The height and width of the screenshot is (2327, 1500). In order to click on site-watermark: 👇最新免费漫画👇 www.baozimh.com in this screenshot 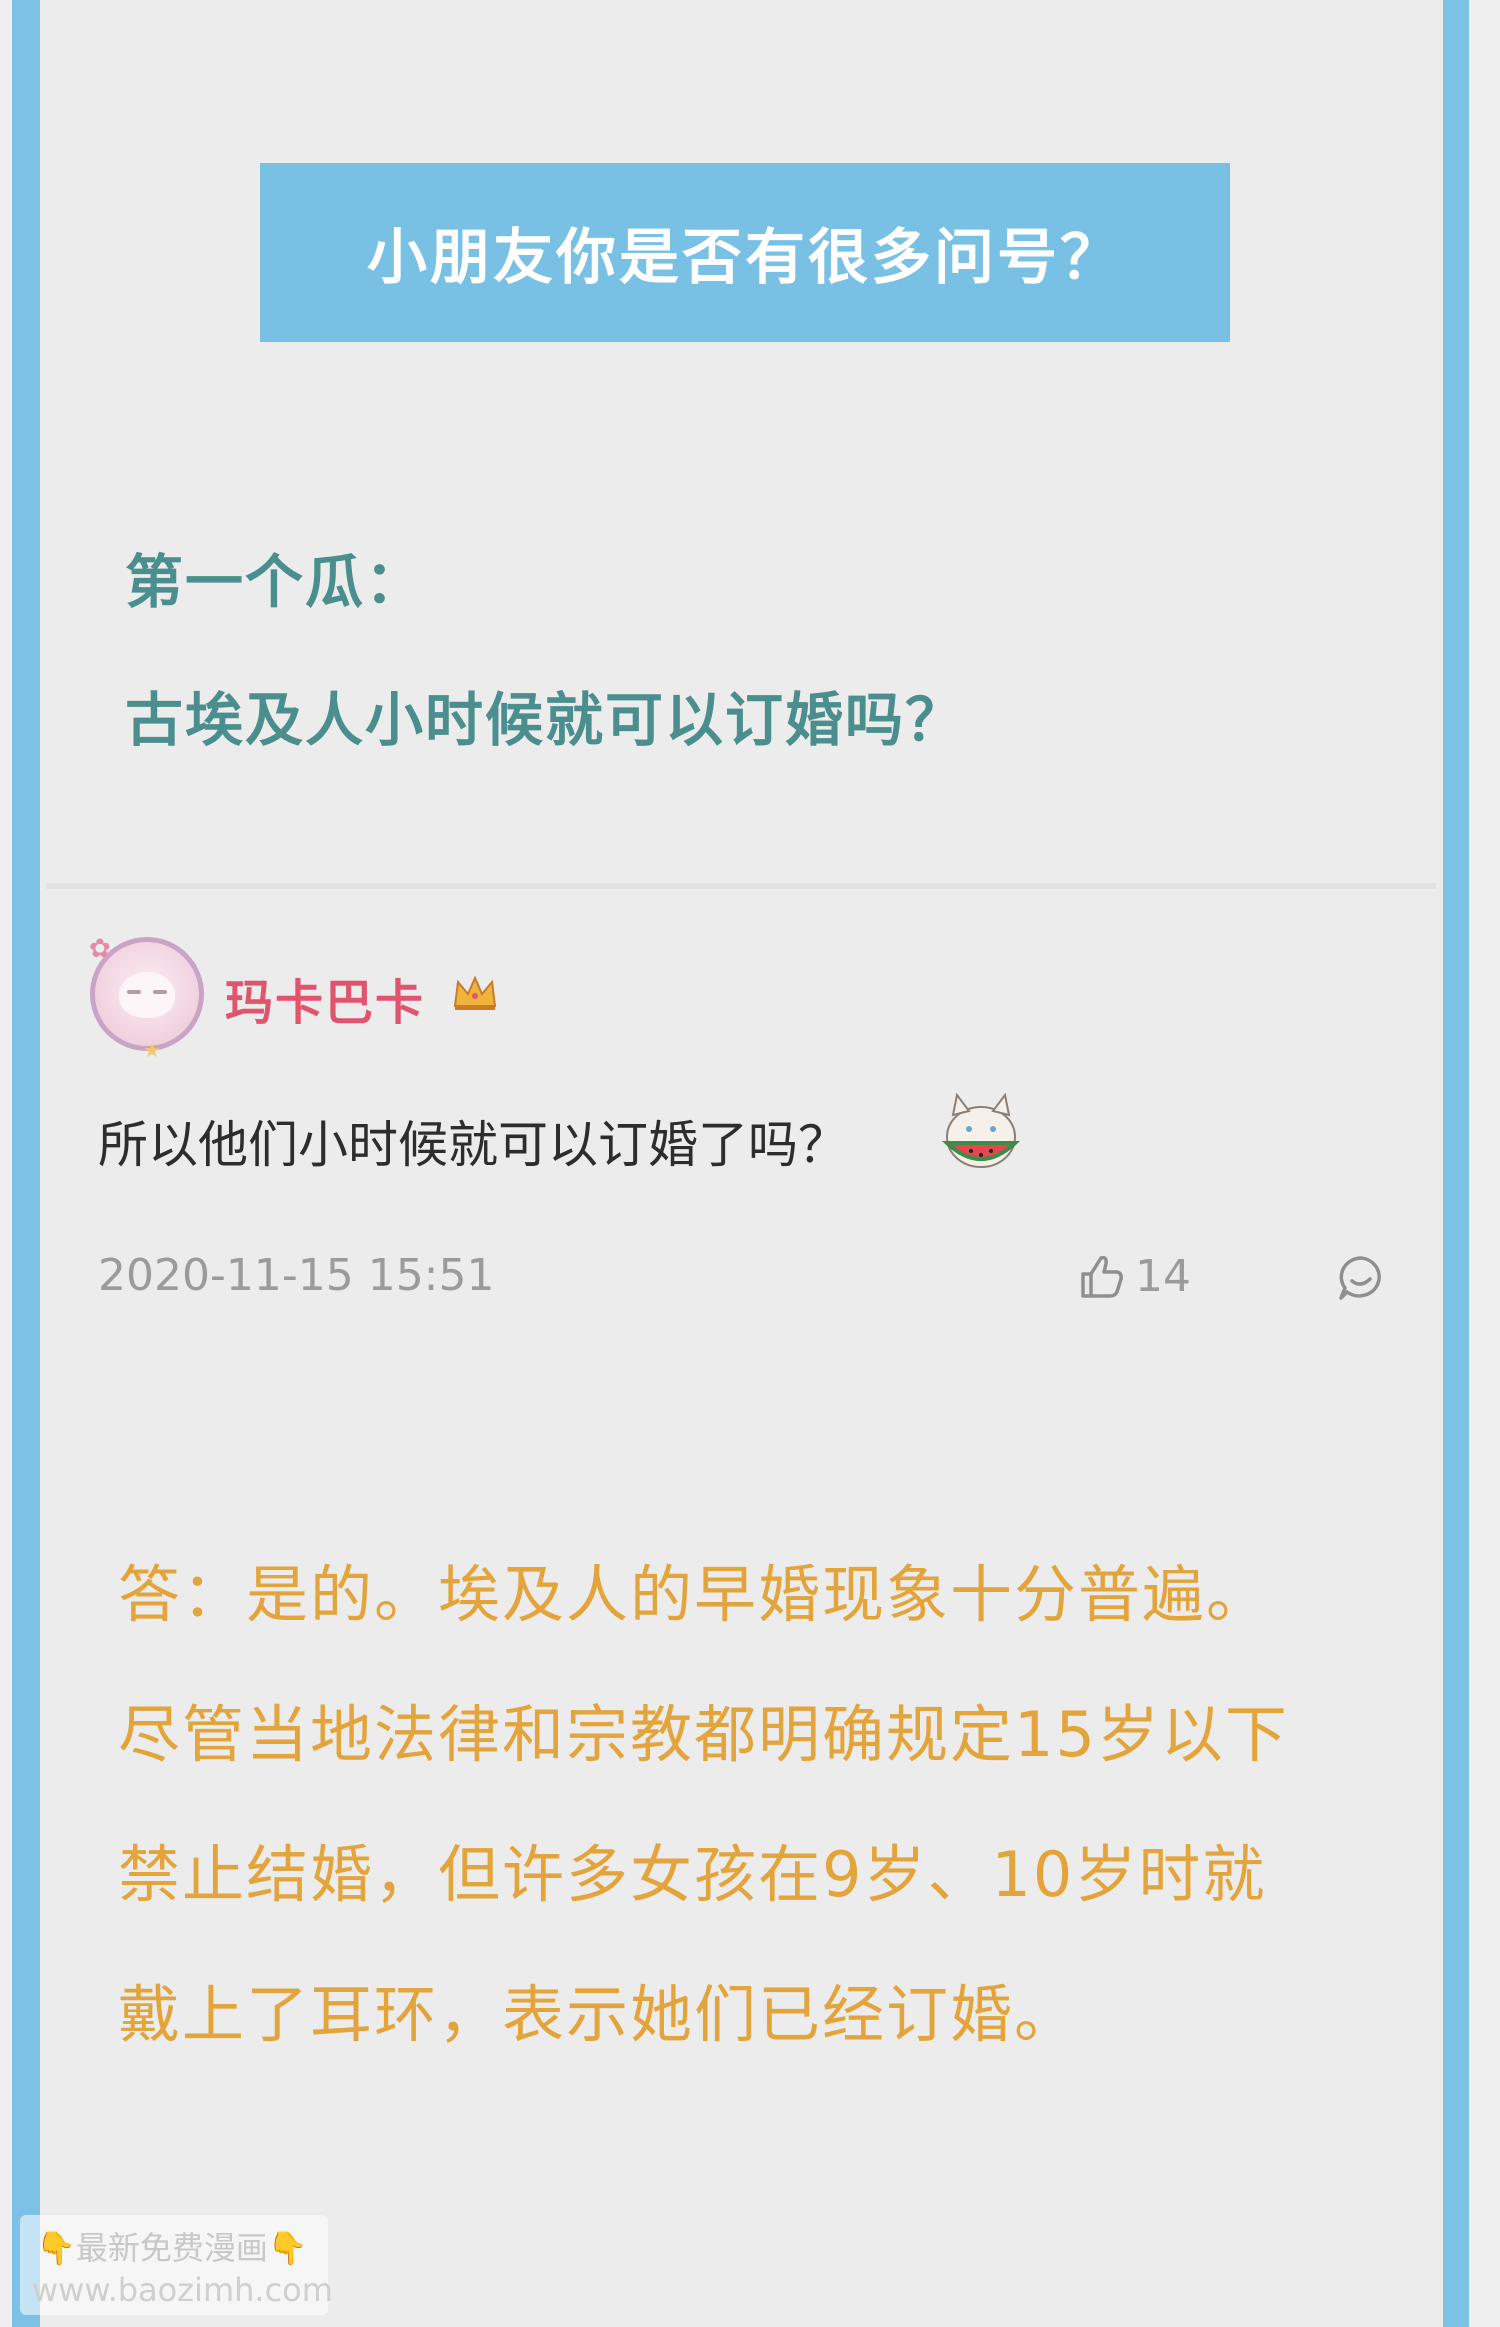, I will do `click(176, 2265)`.